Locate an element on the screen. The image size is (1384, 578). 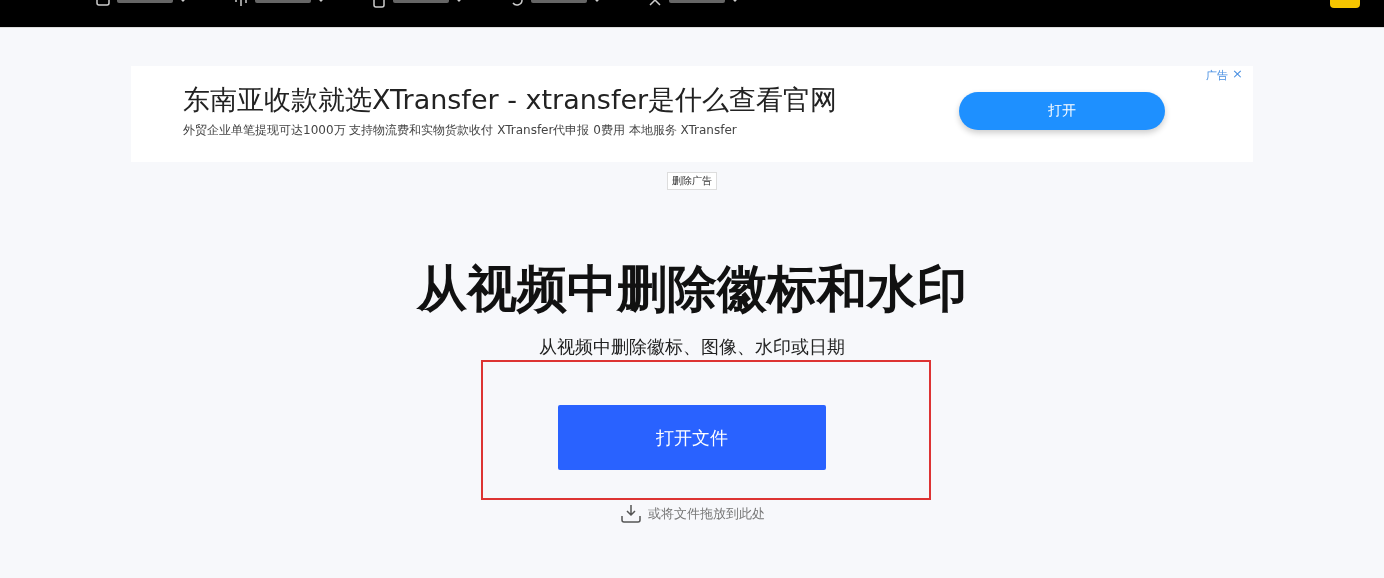
remove-ad-button: 删除广告 is located at coordinates (692, 181).